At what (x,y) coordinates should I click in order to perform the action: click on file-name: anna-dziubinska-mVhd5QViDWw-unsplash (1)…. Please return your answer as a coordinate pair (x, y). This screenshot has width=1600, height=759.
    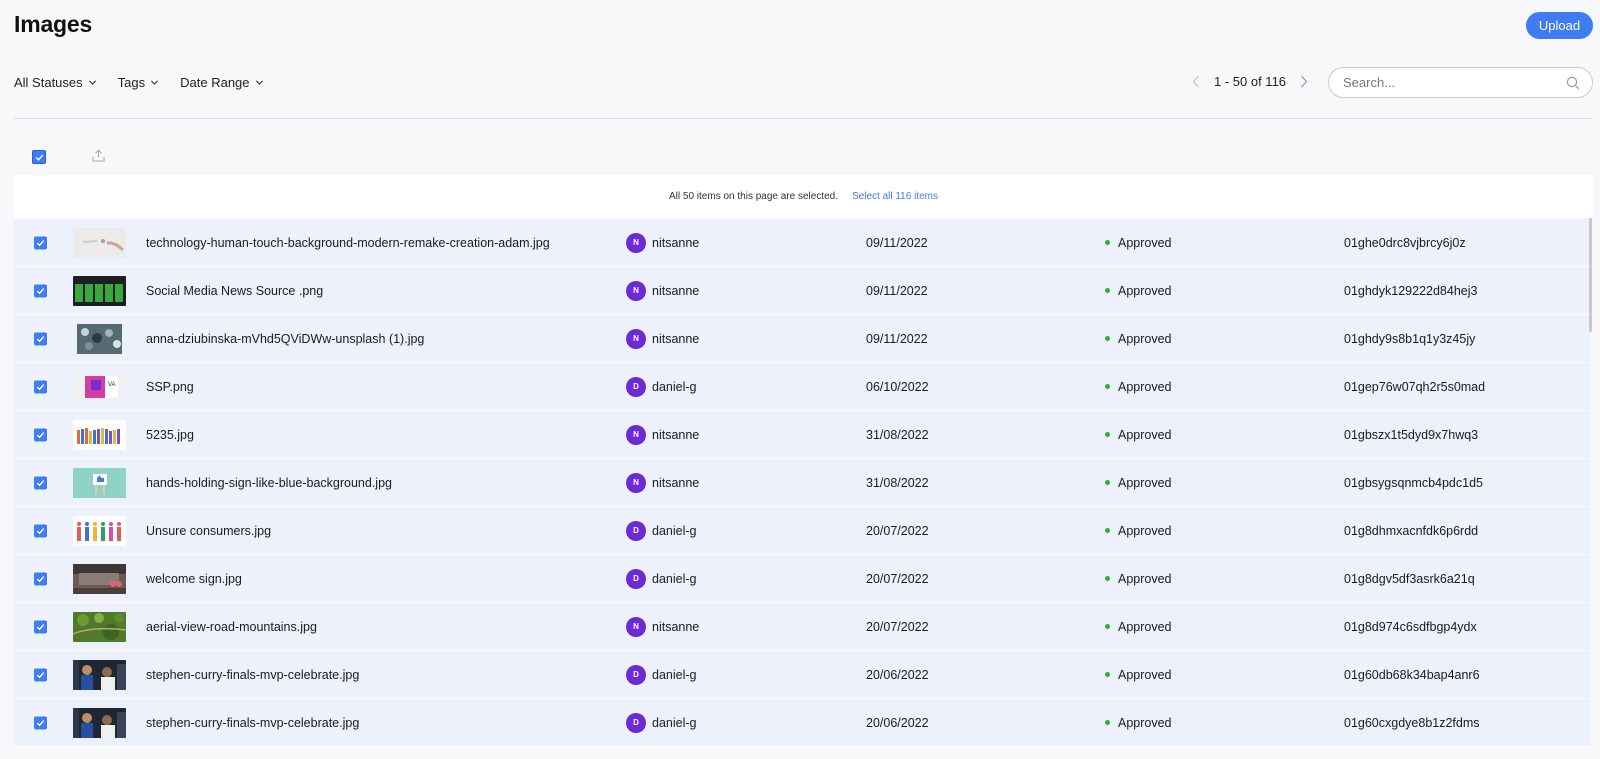
    Looking at the image, I should click on (285, 339).